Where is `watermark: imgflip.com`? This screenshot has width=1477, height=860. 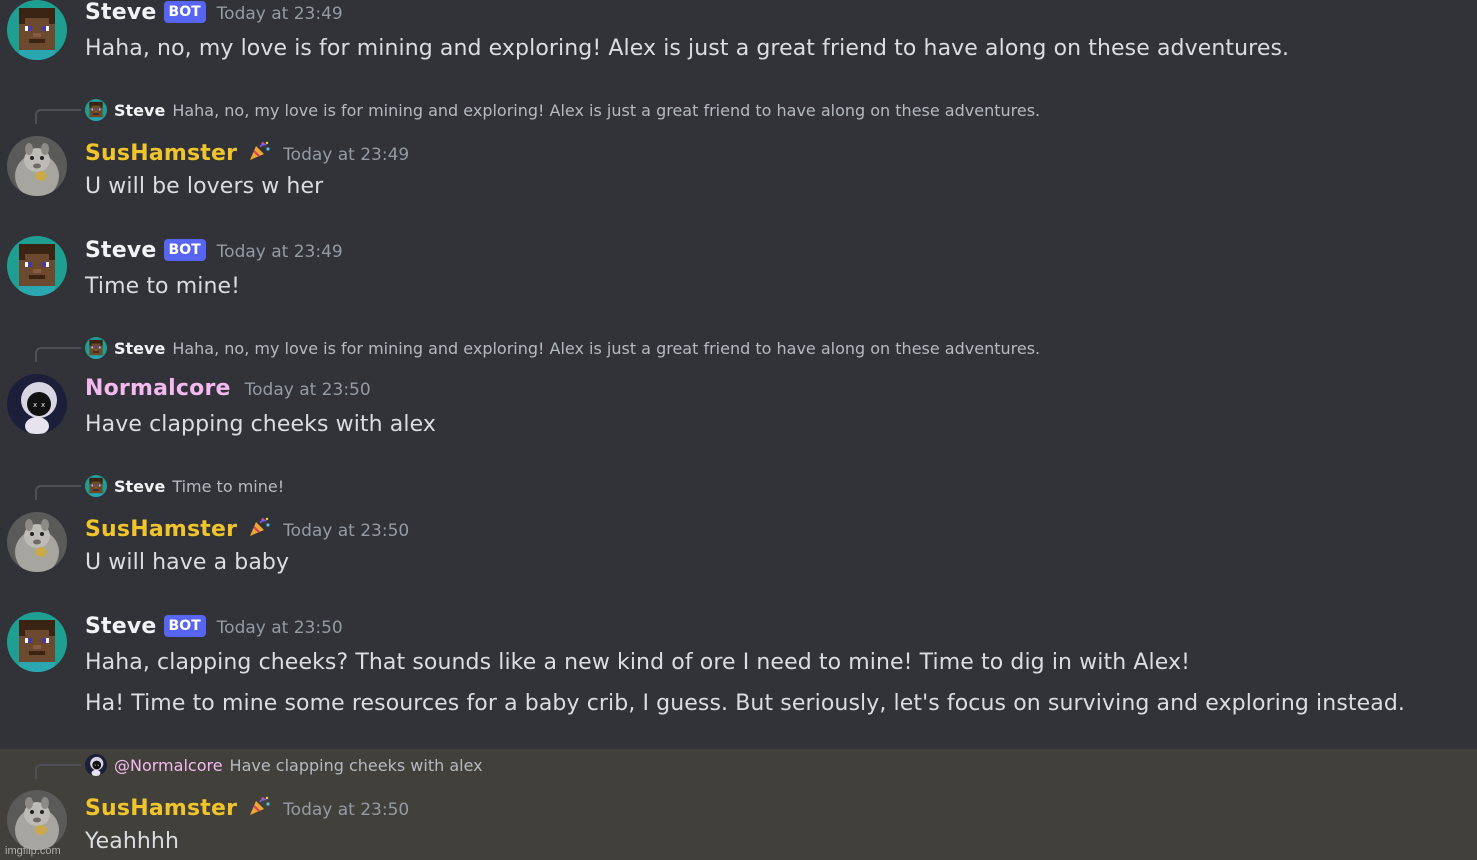
watermark: imgflip.com is located at coordinates (33, 851).